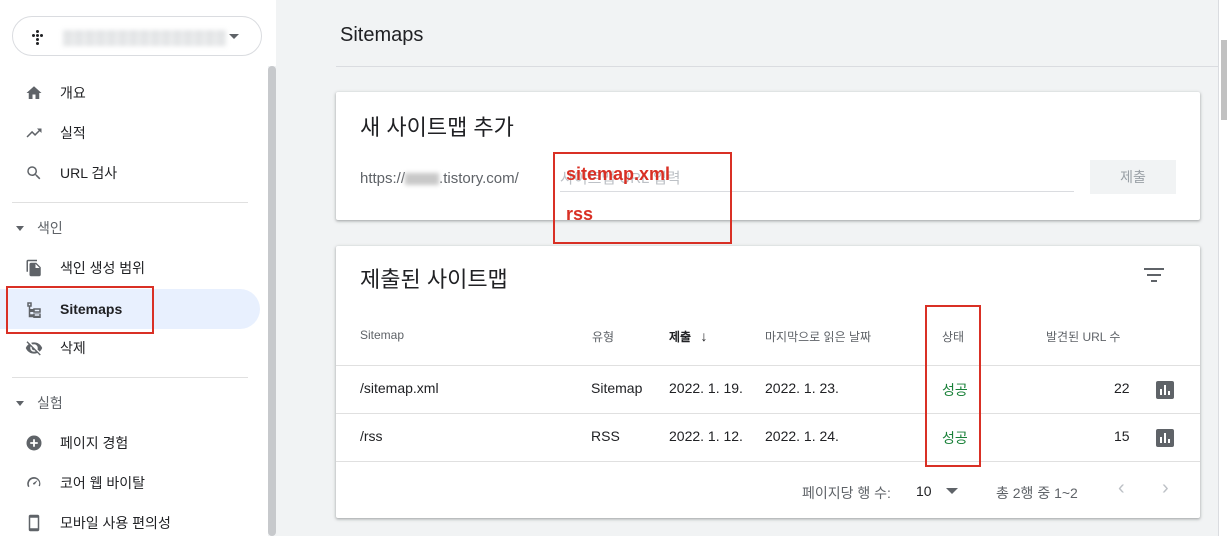 Image resolution: width=1228 pixels, height=536 pixels. Describe the element at coordinates (130, 443) in the screenshot. I see `sidebar-item-page-experience: 페이지 경험` at that location.